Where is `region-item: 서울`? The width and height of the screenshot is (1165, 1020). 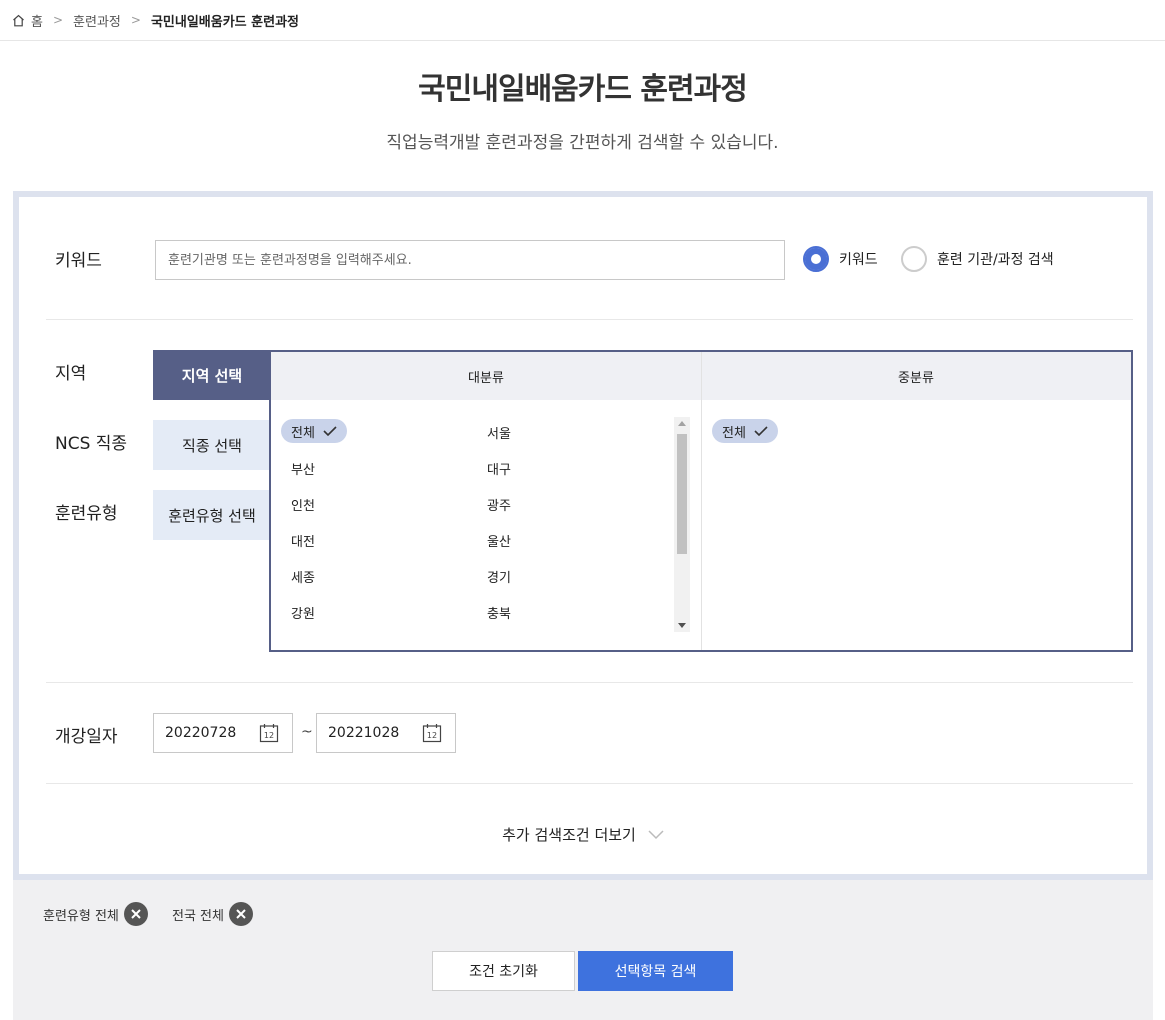 region-item: 서울 is located at coordinates (499, 432).